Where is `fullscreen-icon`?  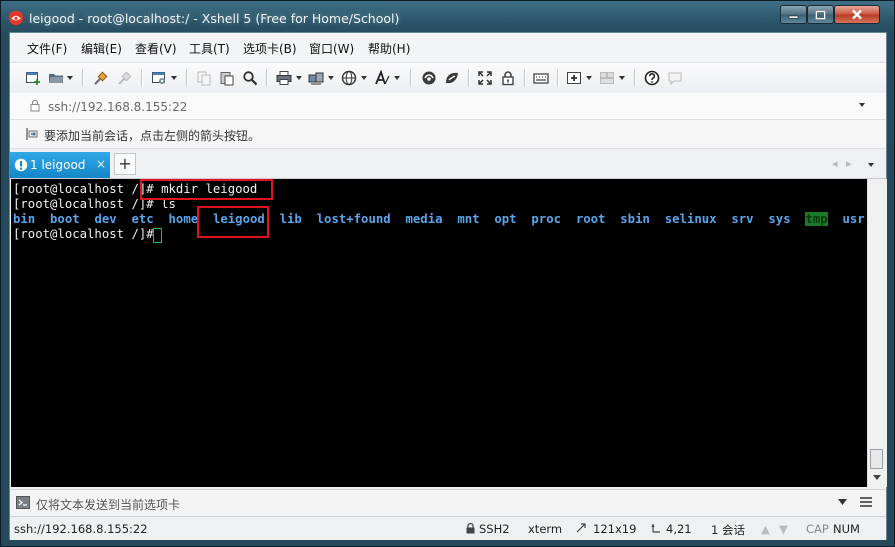 fullscreen-icon is located at coordinates (485, 78).